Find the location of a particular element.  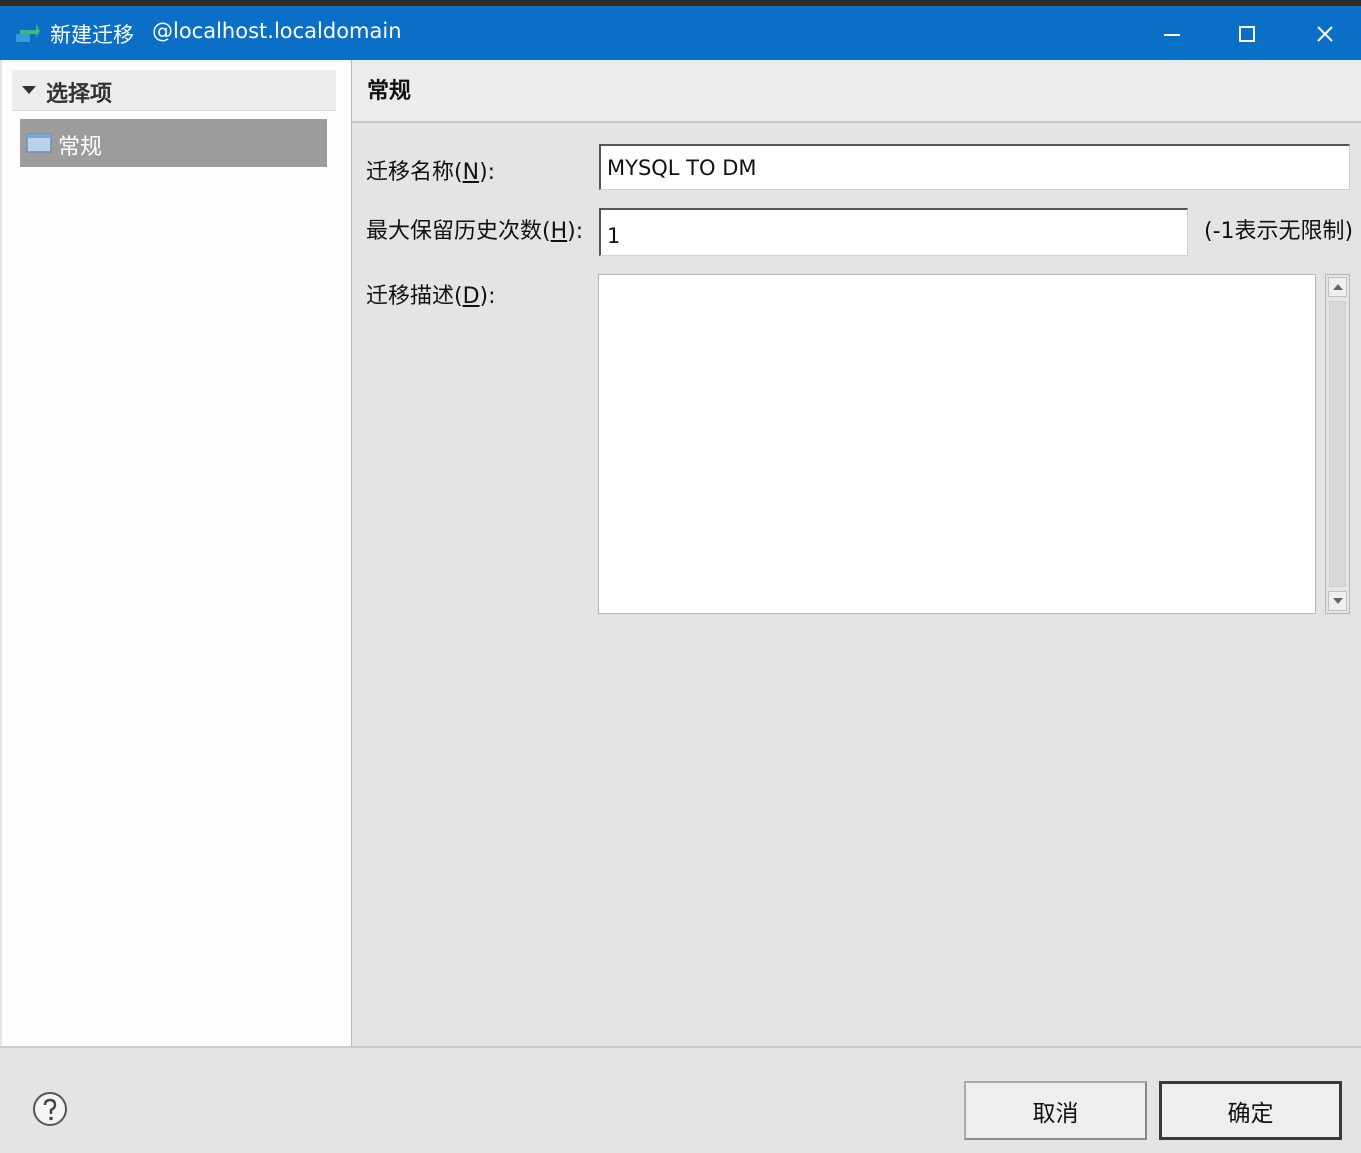

tree-item-general: 常规 is located at coordinates (173, 143).